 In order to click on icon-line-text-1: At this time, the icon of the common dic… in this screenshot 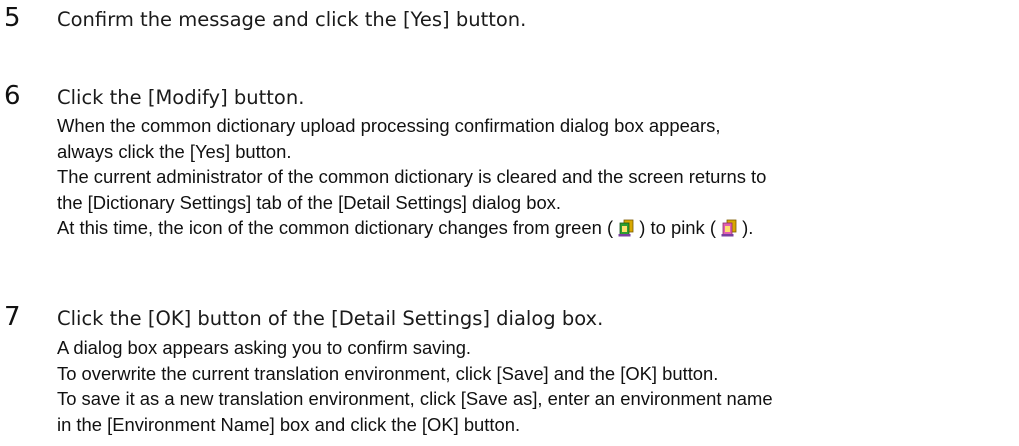, I will do `click(338, 227)`.